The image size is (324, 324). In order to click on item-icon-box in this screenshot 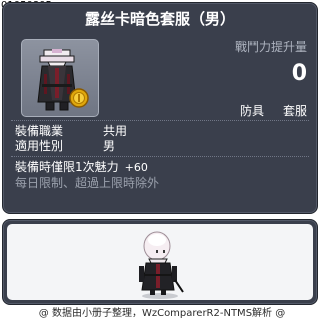, I will do `click(60, 78)`.